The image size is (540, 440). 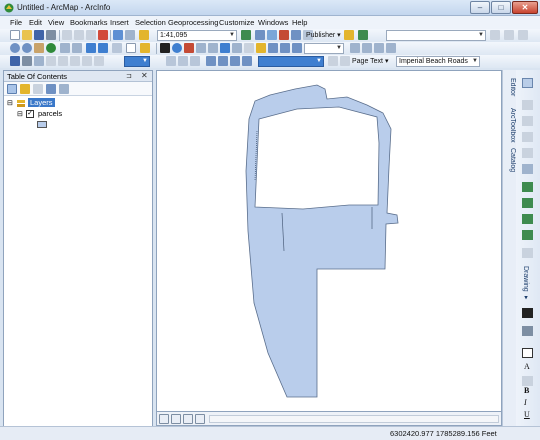 I want to click on clear-selection-icon, so click(x=131, y=48).